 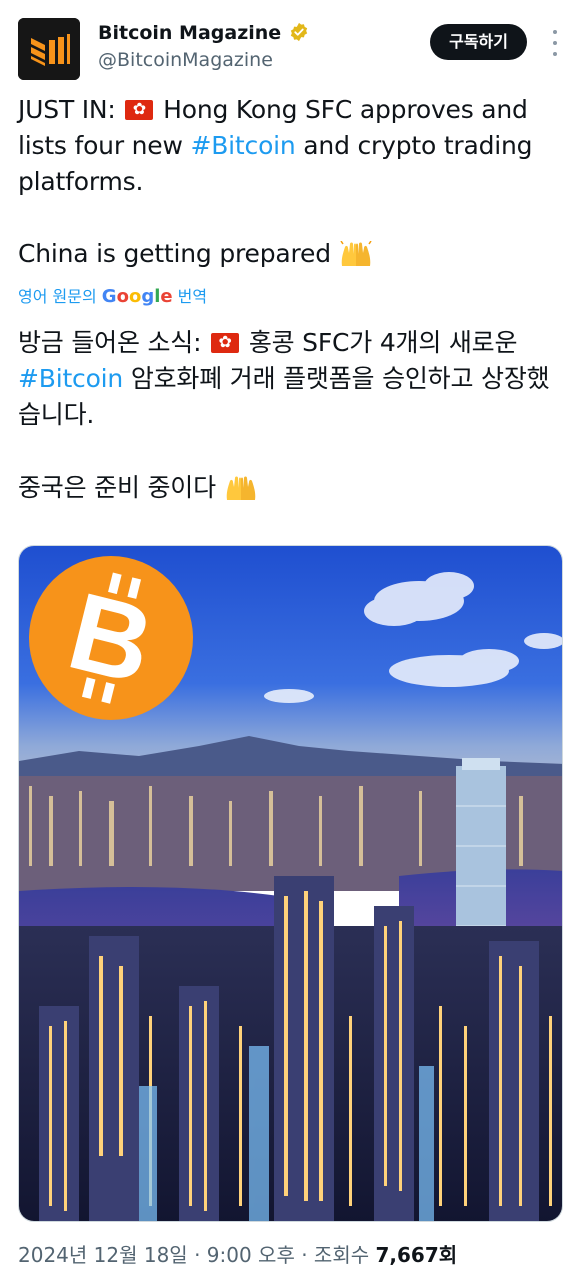 I want to click on more-vertical-icon, so click(x=555, y=43).